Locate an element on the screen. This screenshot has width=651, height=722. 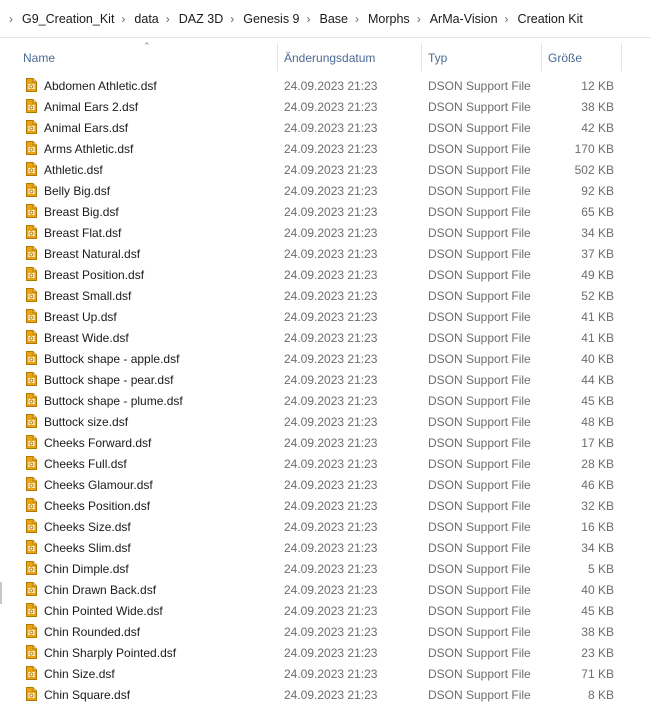
file-name: Breast Natural.dsf is located at coordinates (92, 254).